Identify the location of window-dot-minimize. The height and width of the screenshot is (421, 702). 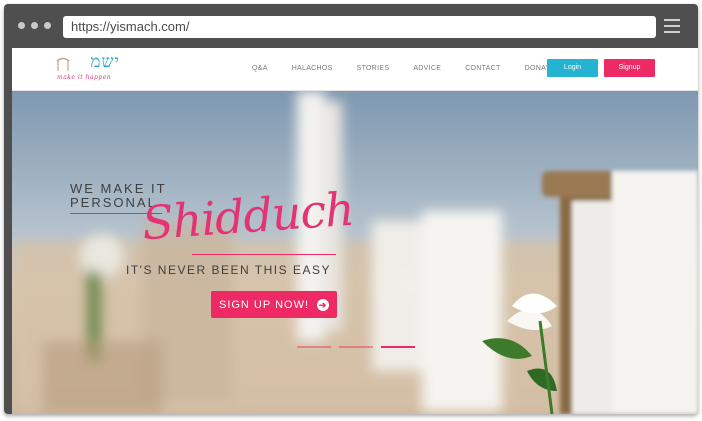
(34, 25).